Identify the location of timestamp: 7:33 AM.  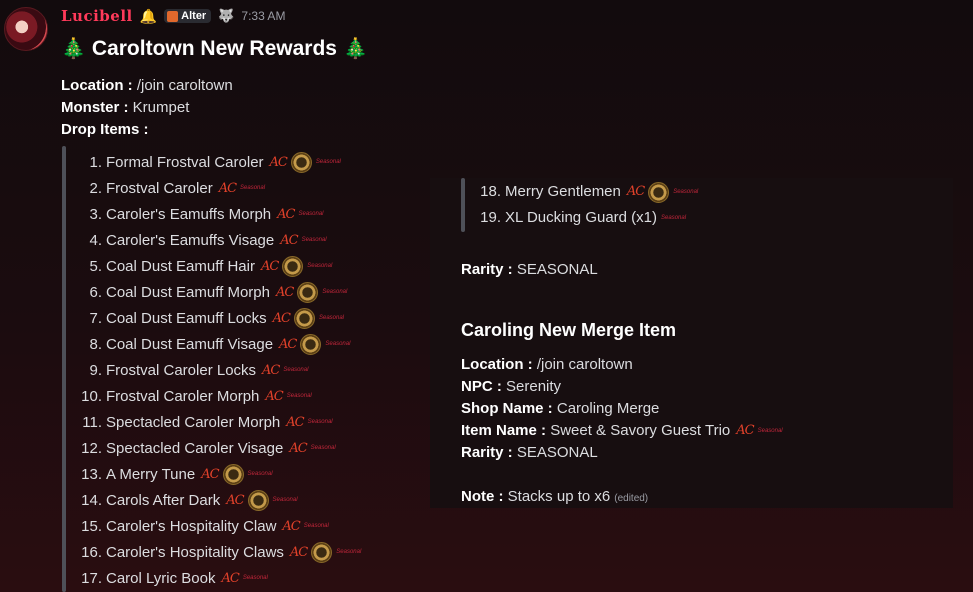
(263, 16).